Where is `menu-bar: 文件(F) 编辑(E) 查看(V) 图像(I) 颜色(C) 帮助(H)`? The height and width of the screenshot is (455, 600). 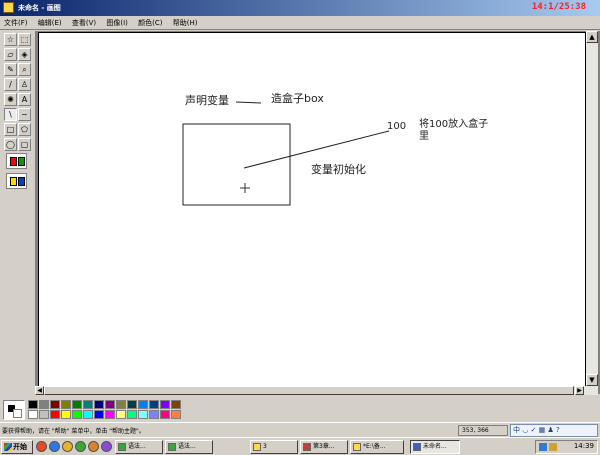 menu-bar: 文件(F) 编辑(E) 查看(V) 图像(I) 颜色(C) 帮助(H) is located at coordinates (300, 23).